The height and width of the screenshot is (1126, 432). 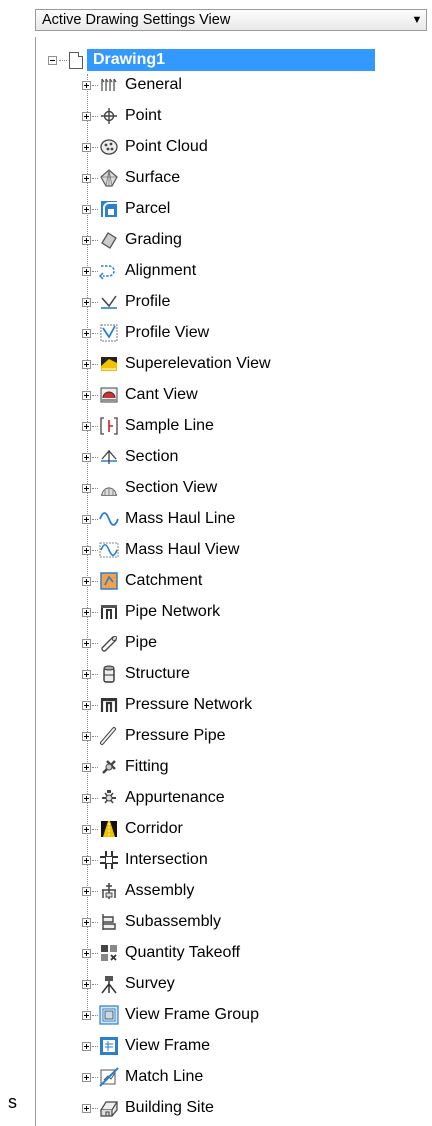 I want to click on tree-item-superelevation-view: Superelevation View, so click(x=176, y=364).